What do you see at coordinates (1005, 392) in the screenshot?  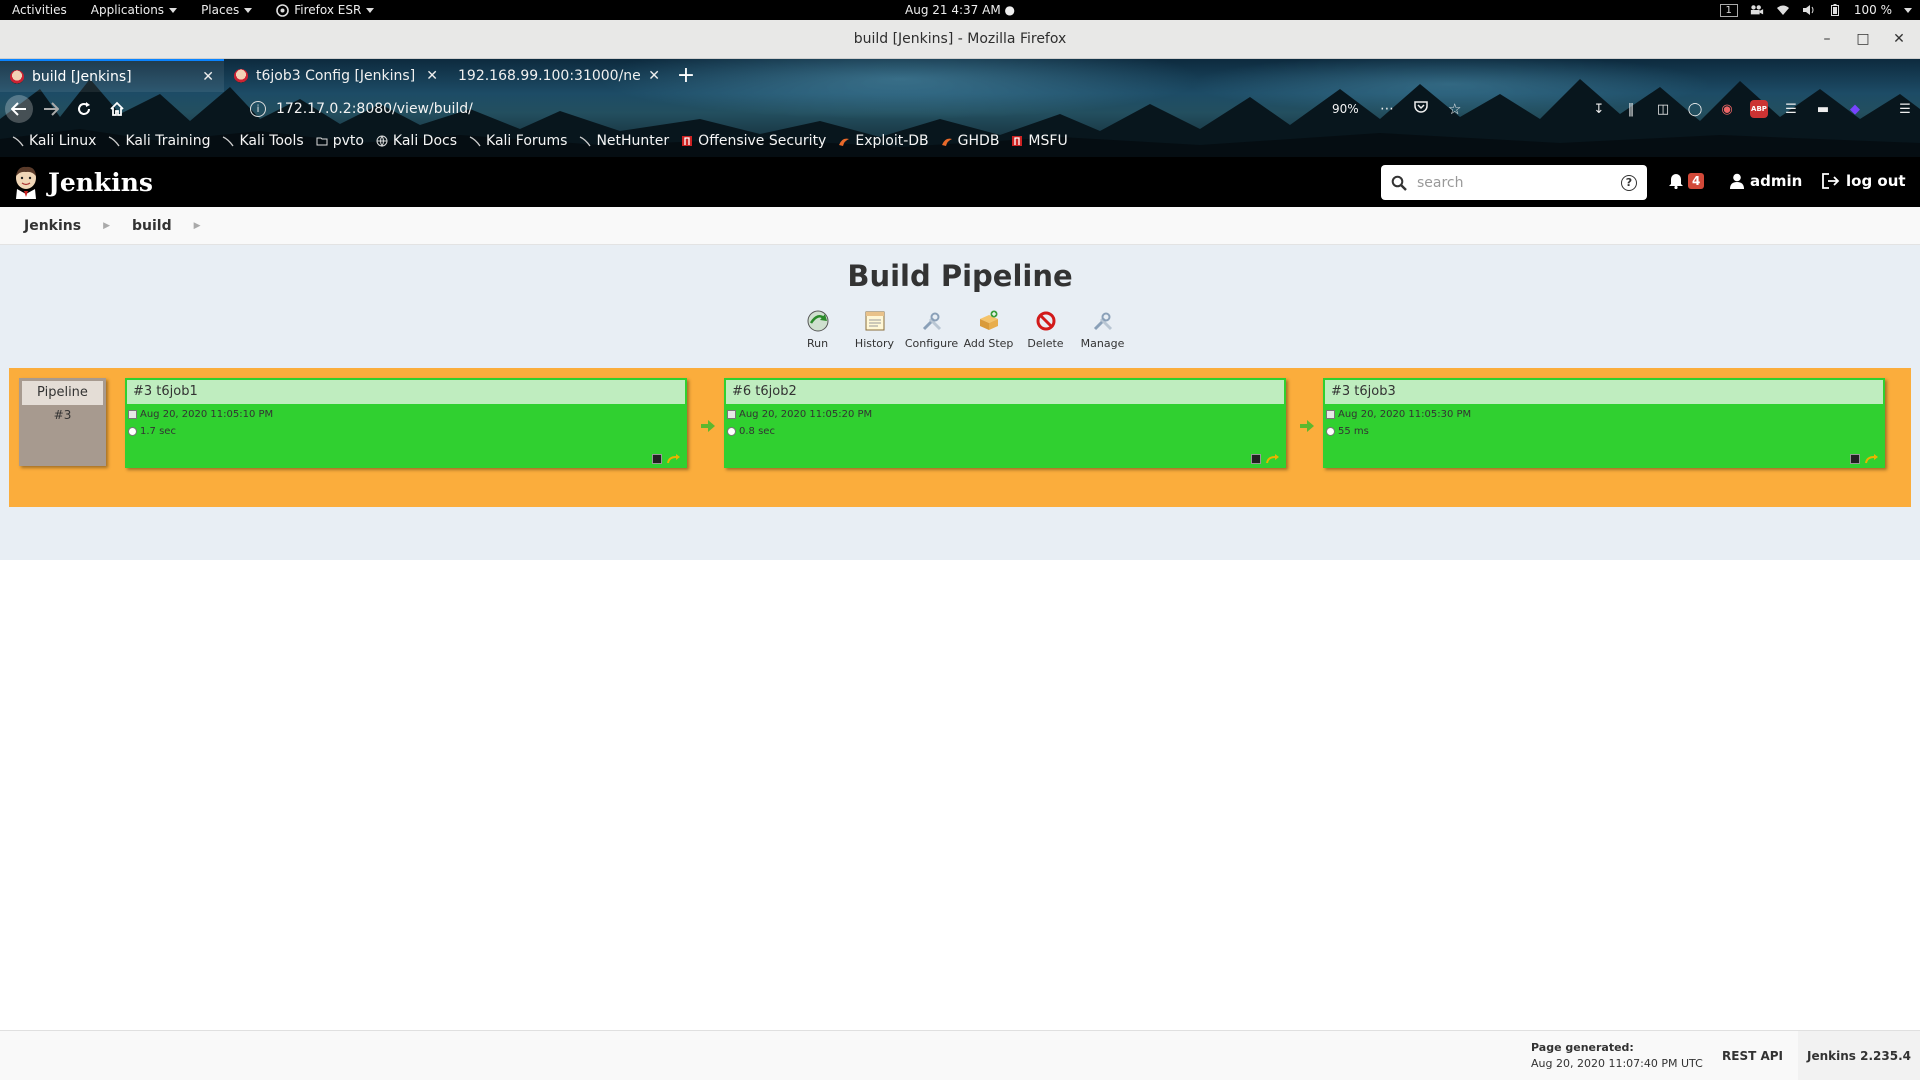 I see `build-title-link: #6 t6job2` at bounding box center [1005, 392].